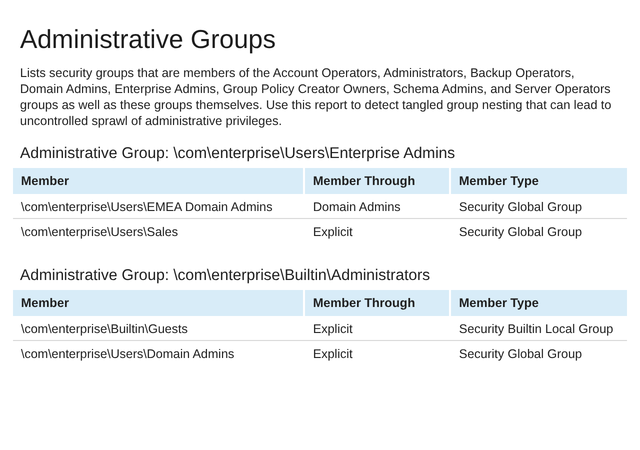 Image resolution: width=640 pixels, height=450 pixels. I want to click on table-cell-text: \com\enterprise\Users\Sales, so click(100, 232).